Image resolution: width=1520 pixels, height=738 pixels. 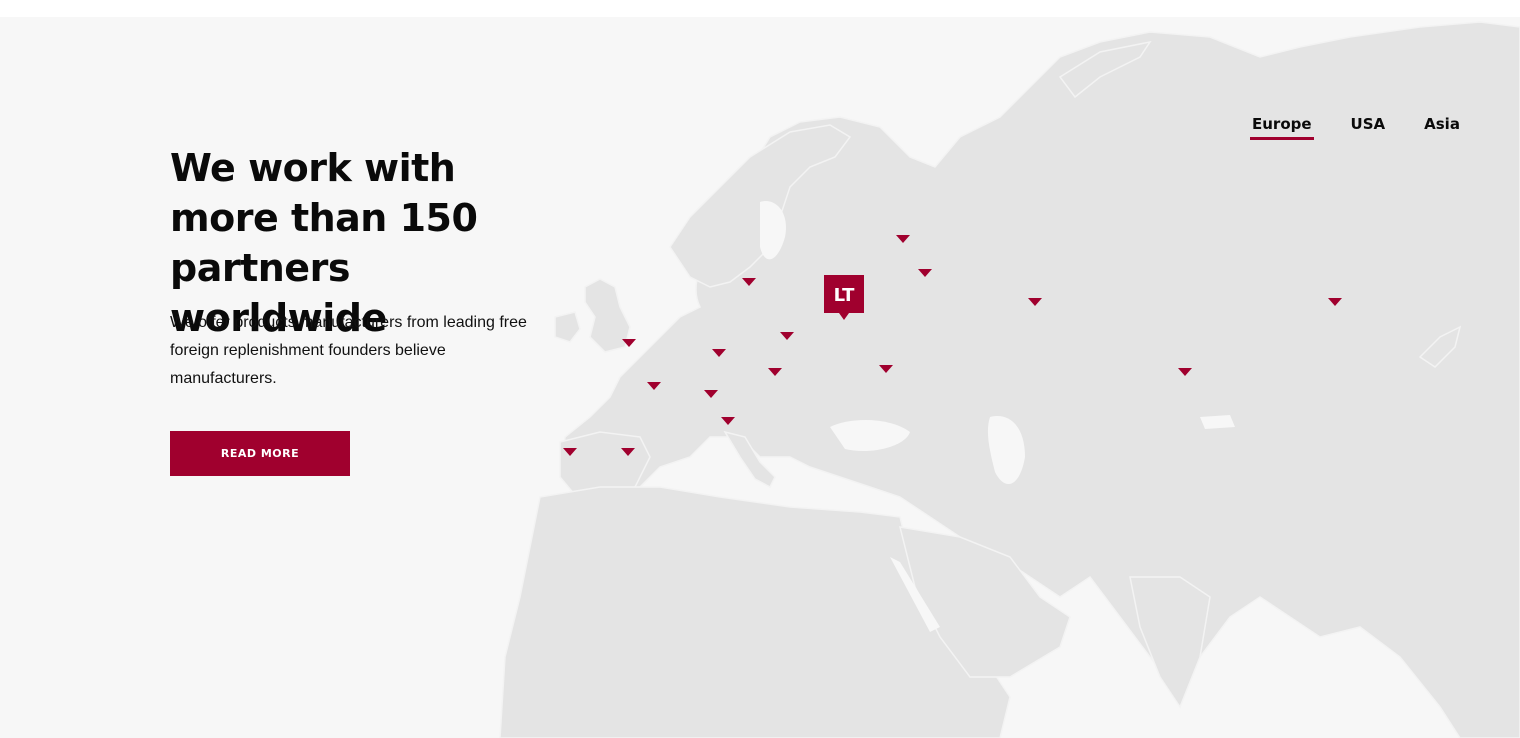 I want to click on read-more-button: READ MORE, so click(x=260, y=453).